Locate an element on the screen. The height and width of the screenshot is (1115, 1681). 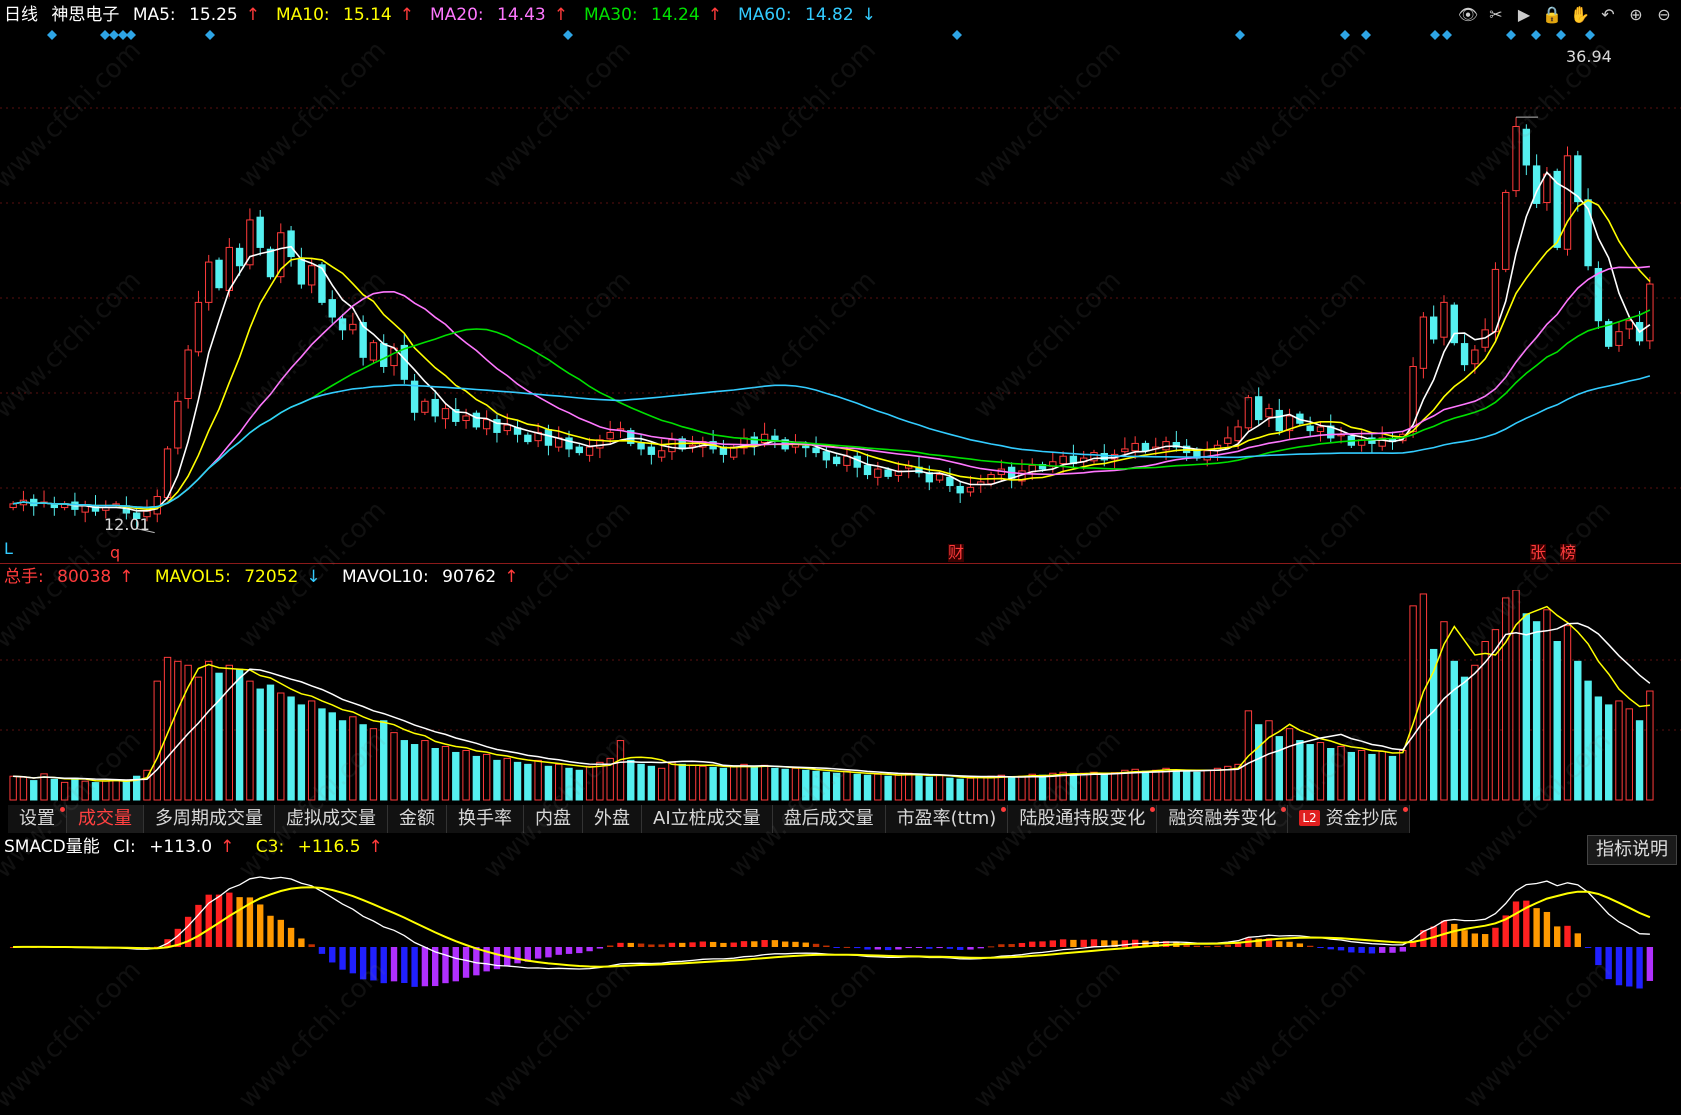
tab-9: 盘后成交量 is located at coordinates (829, 819).